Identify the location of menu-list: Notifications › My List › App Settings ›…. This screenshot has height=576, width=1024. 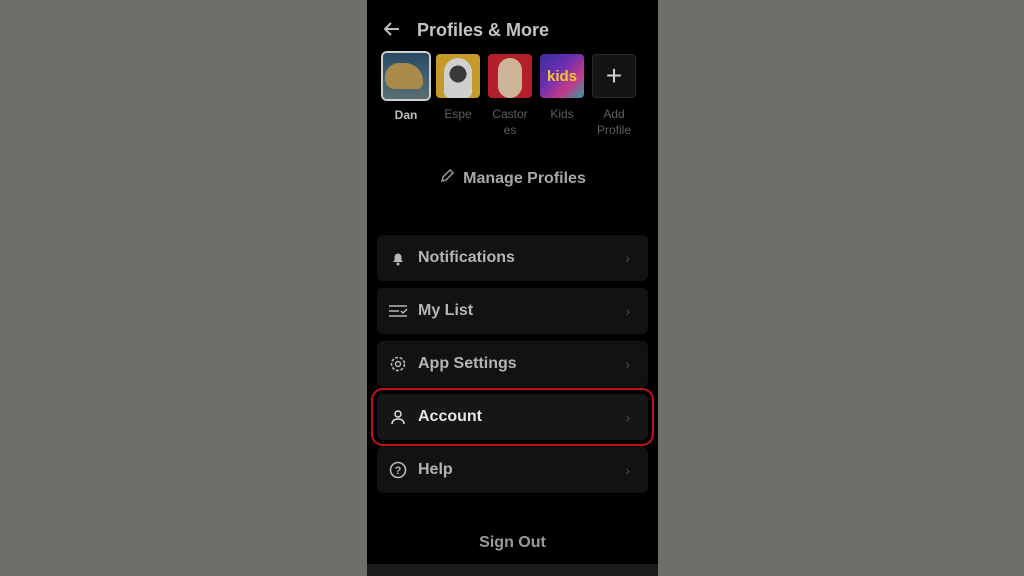
(512, 367).